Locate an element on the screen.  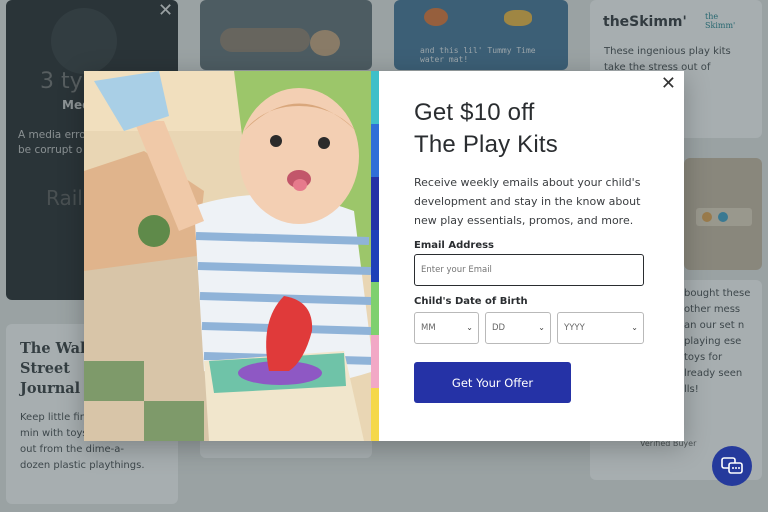
modal-title-line-2: The Play Kits is located at coordinates (486, 144).